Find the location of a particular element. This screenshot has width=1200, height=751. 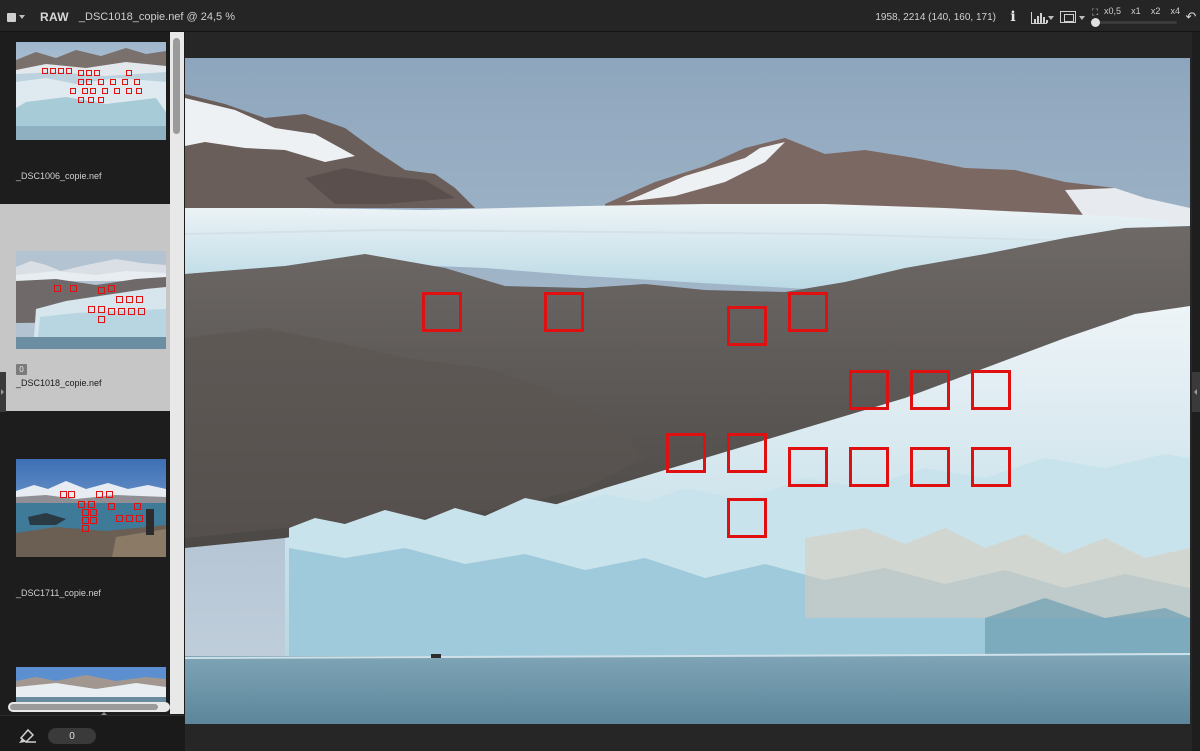

toolbar-left: RAW _DSC1018_copie.nef @ 24,5 % is located at coordinates (119, 17).